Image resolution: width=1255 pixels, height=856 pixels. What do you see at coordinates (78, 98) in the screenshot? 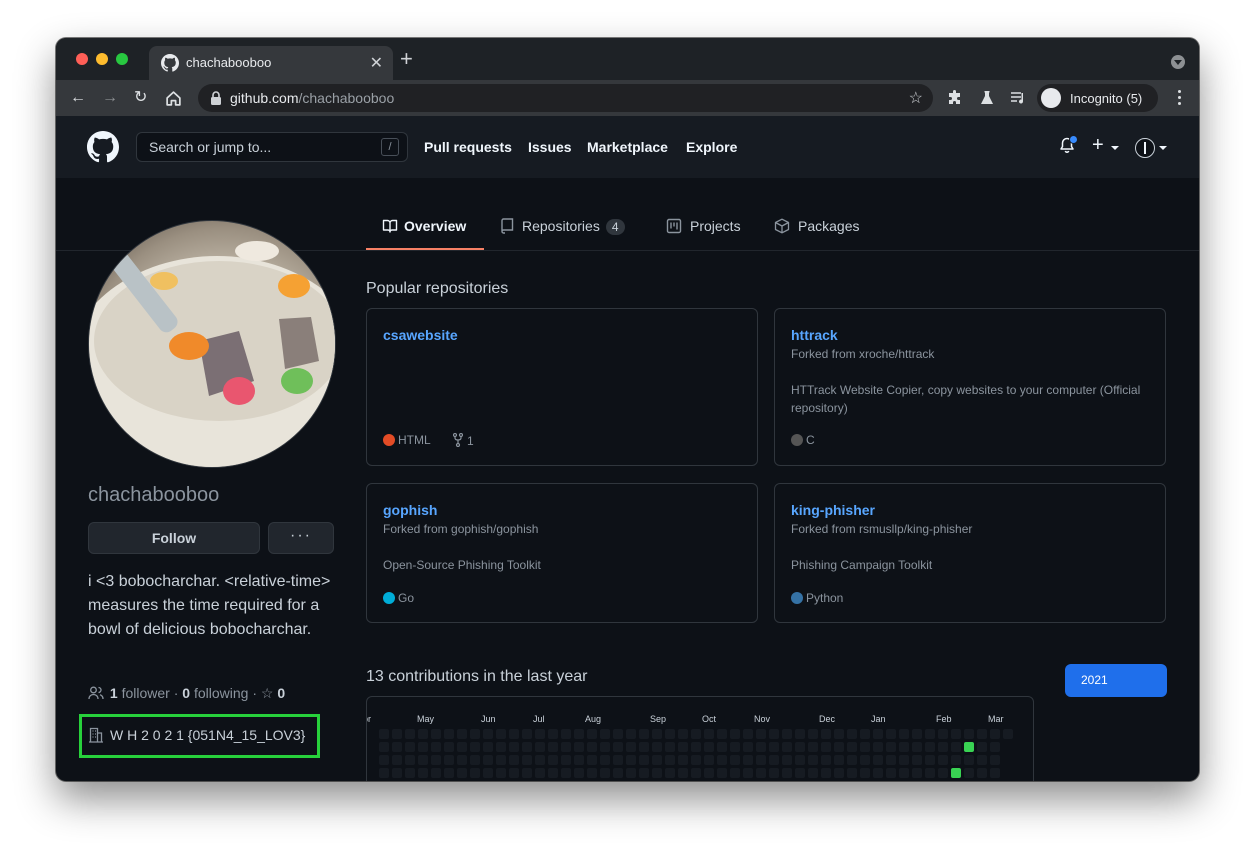
I see `back-icon: ←` at bounding box center [78, 98].